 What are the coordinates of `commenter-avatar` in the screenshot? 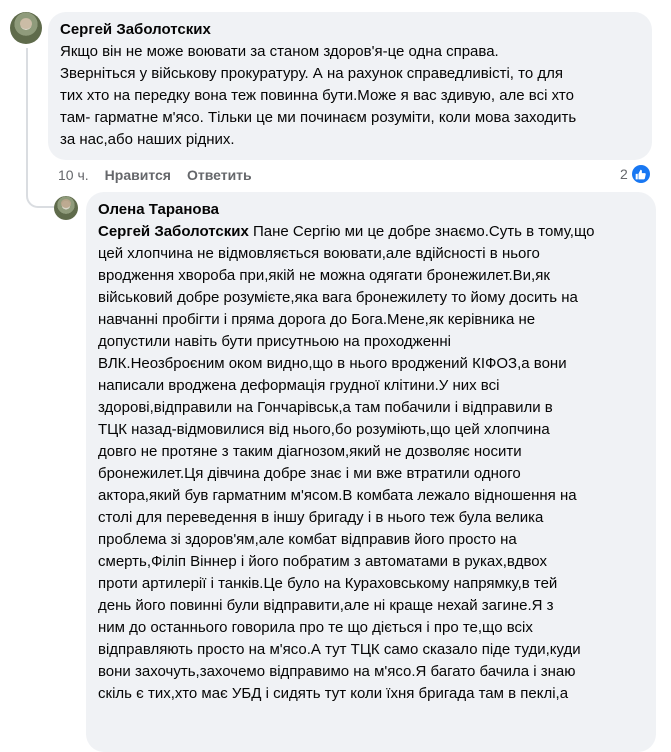 It's located at (26, 28).